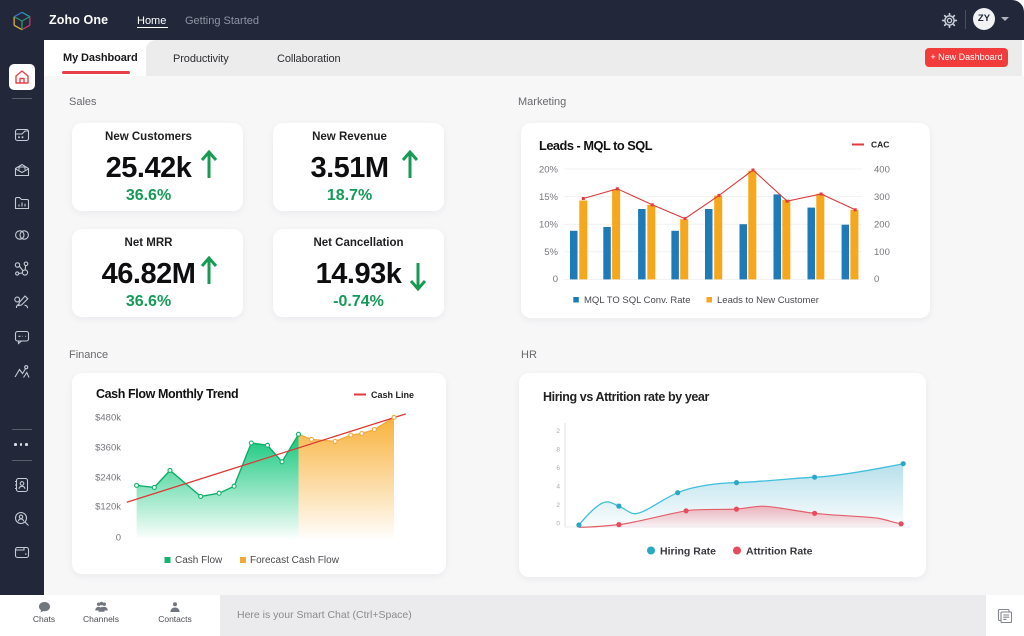 The height and width of the screenshot is (636, 1024). Describe the element at coordinates (688, 552) in the screenshot. I see `svg-text: Hiring Rate` at that location.